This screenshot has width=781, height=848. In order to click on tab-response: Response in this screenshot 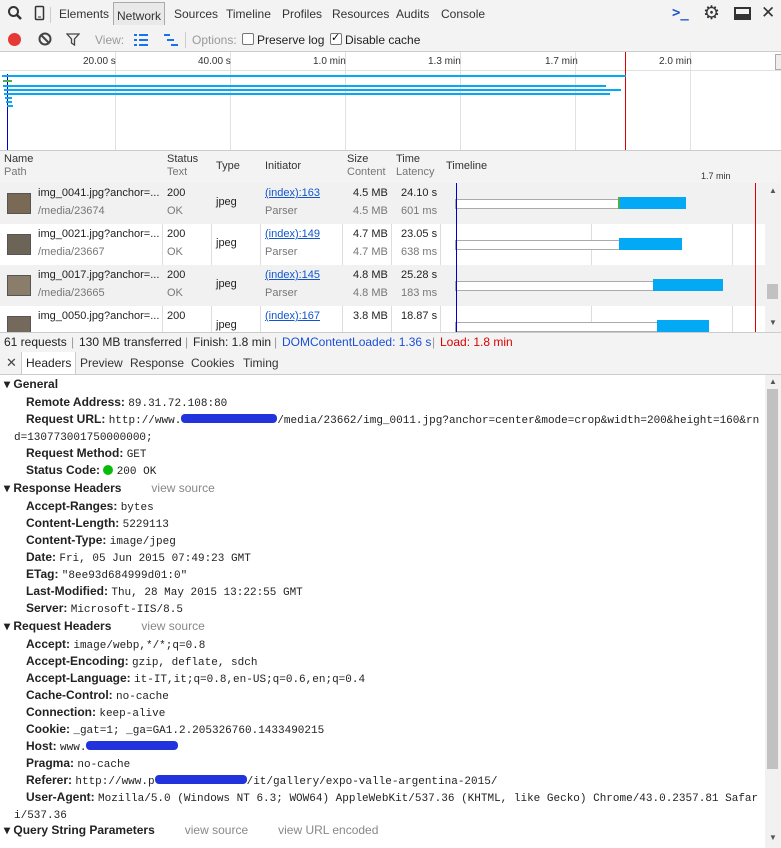, I will do `click(157, 363)`.